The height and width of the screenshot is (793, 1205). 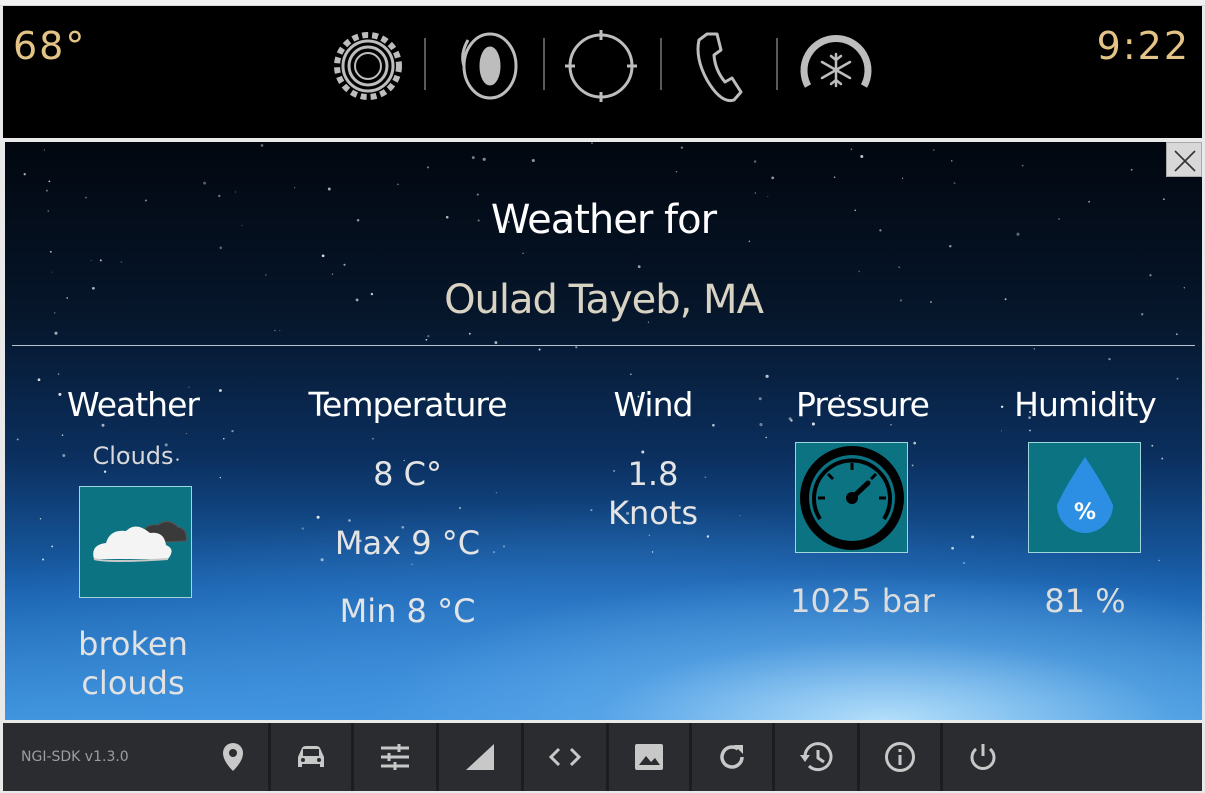 What do you see at coordinates (368, 66) in the screenshot?
I see `settings-gear-icon` at bounding box center [368, 66].